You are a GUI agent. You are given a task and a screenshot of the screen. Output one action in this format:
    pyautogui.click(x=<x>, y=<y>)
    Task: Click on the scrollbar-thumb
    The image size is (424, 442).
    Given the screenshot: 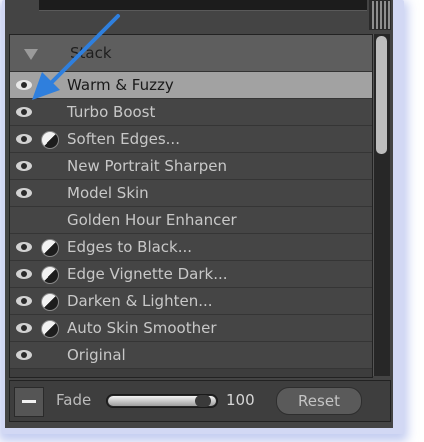 What is the action you would take?
    pyautogui.click(x=381, y=95)
    